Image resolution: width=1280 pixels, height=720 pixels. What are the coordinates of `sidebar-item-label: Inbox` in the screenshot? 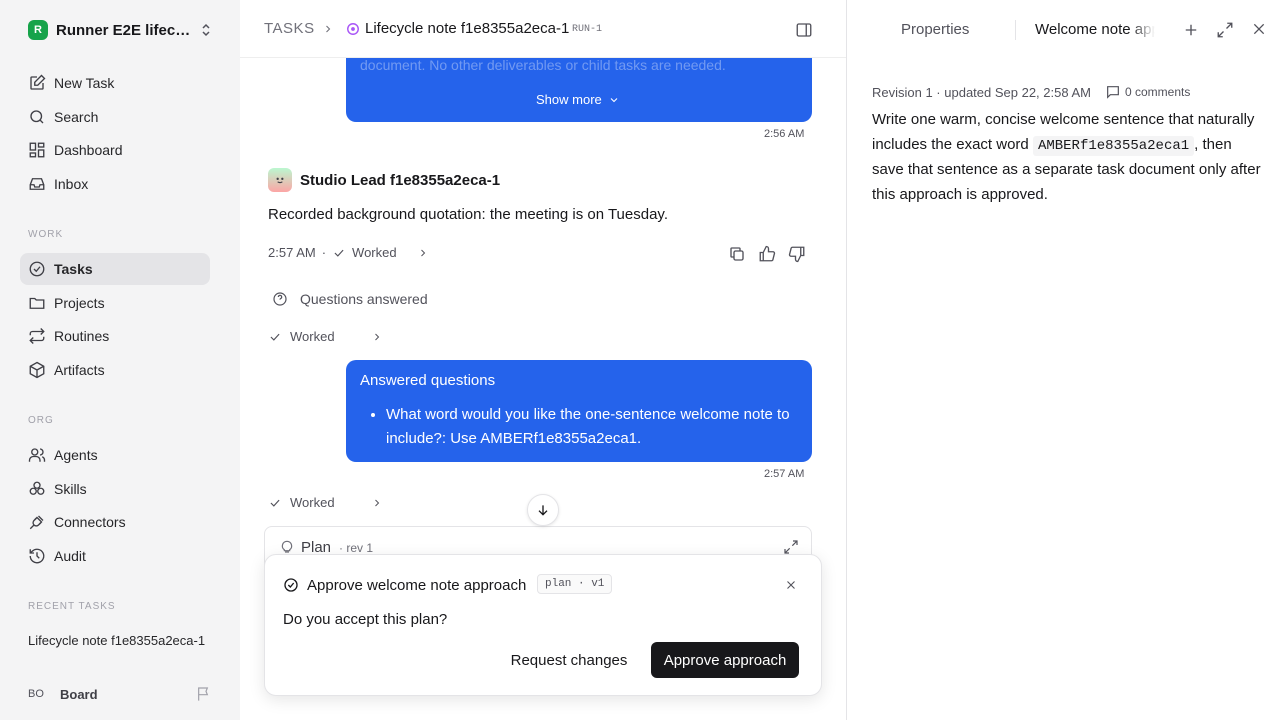 It's located at (71, 184).